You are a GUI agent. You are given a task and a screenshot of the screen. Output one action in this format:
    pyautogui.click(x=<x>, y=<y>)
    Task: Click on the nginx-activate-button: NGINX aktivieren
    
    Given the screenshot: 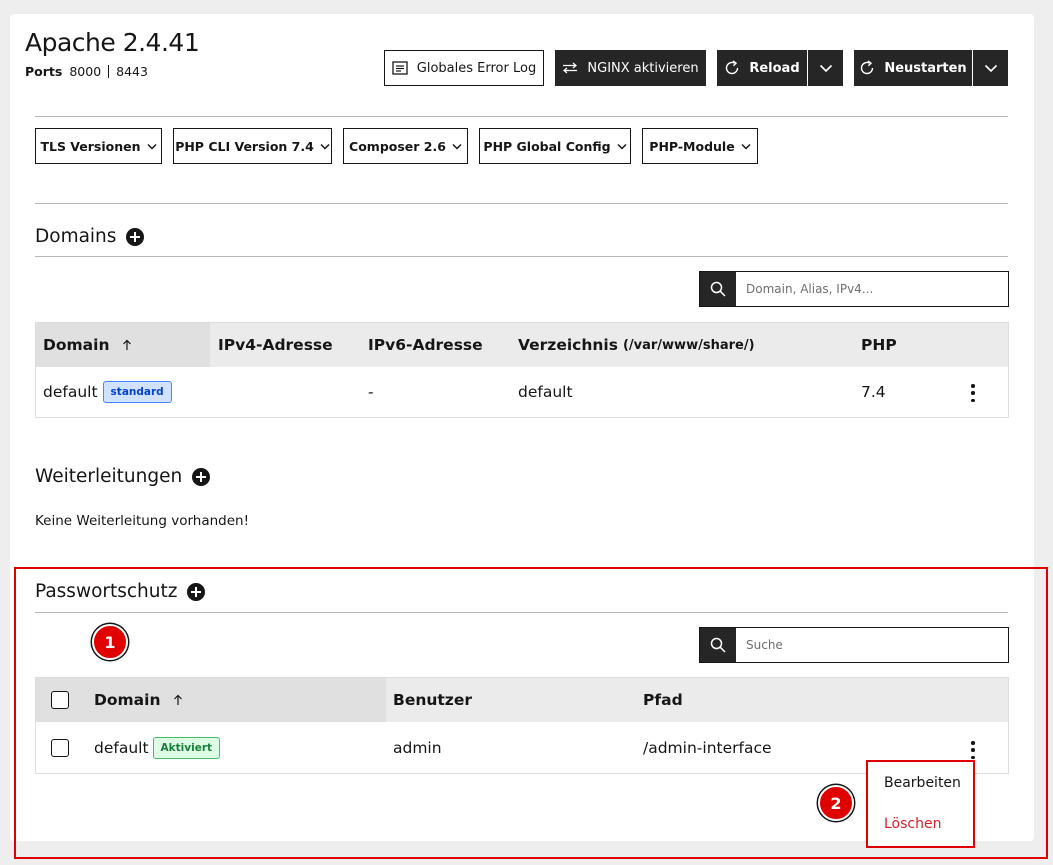 What is the action you would take?
    pyautogui.click(x=630, y=68)
    